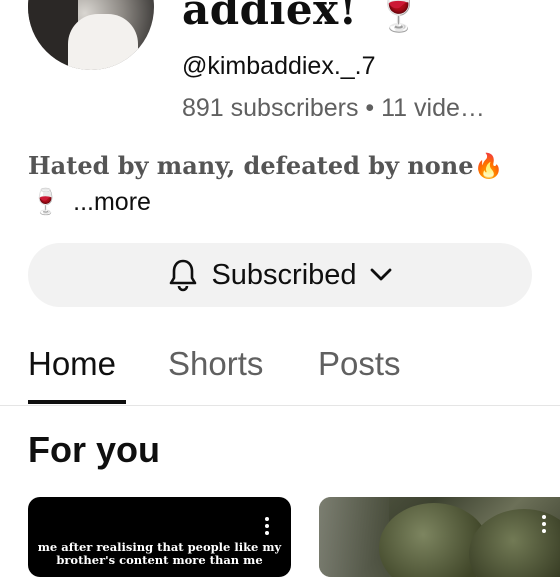 Image resolution: width=560 pixels, height=577 pixels. Describe the element at coordinates (284, 274) in the screenshot. I see `subscribed-label: Subscribed` at that location.